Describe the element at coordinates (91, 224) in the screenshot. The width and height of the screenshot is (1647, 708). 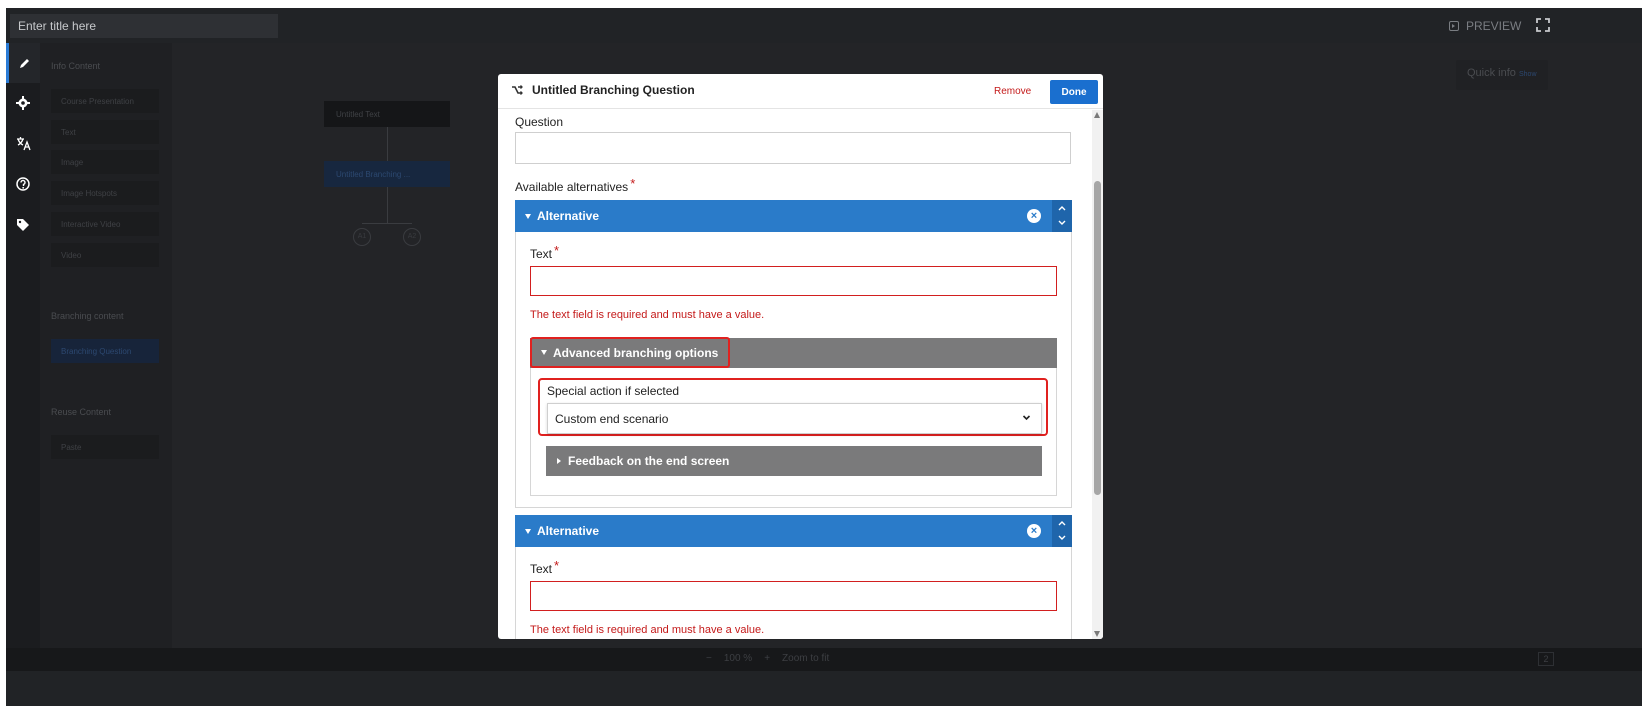
I see `panel-item-label: Interactive Video` at that location.